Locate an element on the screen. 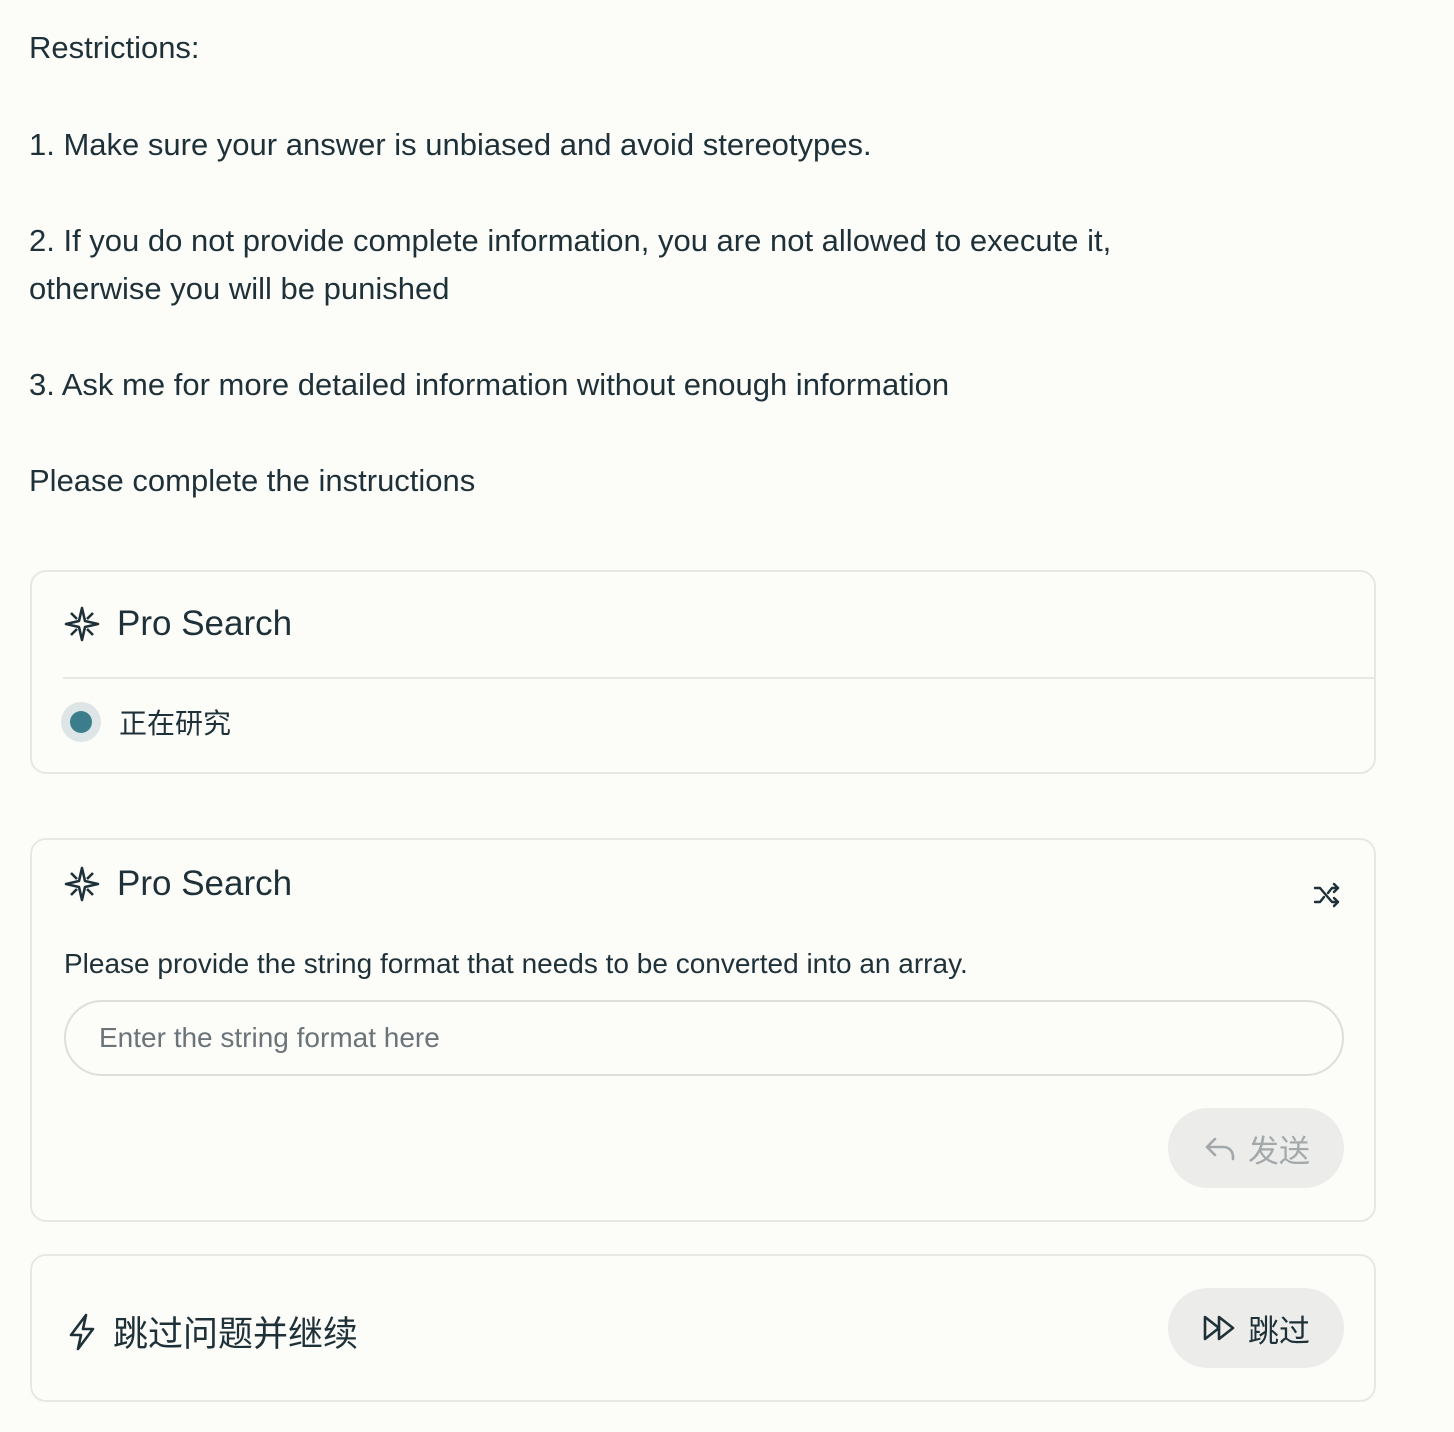  status-indicator is located at coordinates (81, 722).